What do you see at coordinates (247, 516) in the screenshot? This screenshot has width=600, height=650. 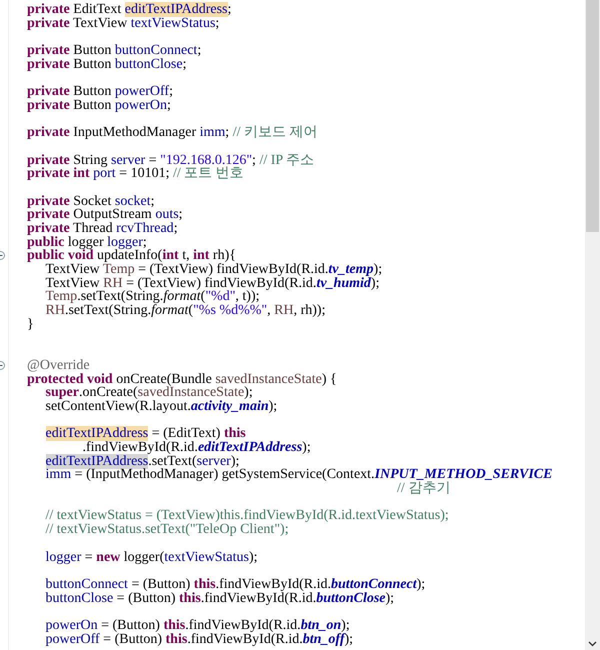 I see `code-comment: // textViewStatus = (TextView)this.findViewById(R.id.textViewStatus);` at bounding box center [247, 516].